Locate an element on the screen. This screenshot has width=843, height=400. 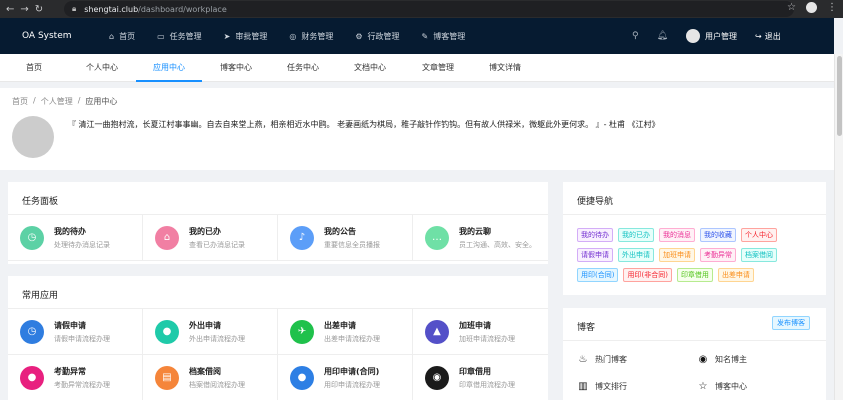
tab-6: 文章管理 is located at coordinates (438, 68).